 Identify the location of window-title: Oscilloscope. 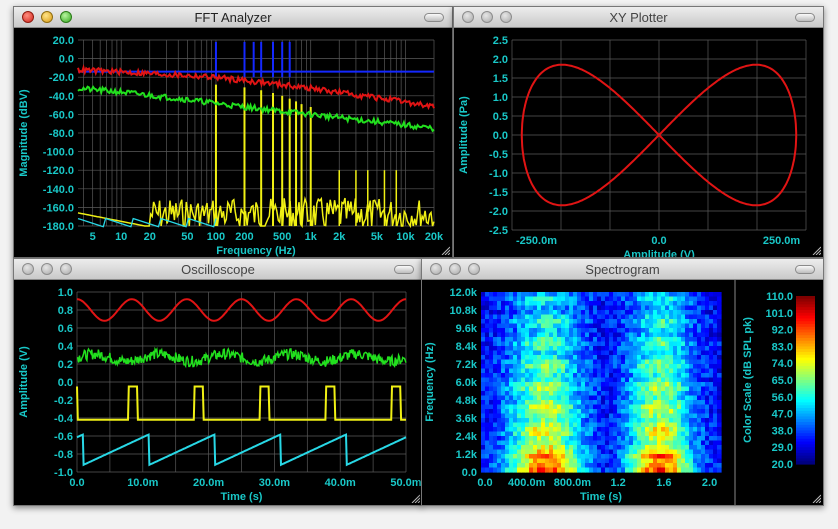
(218, 269).